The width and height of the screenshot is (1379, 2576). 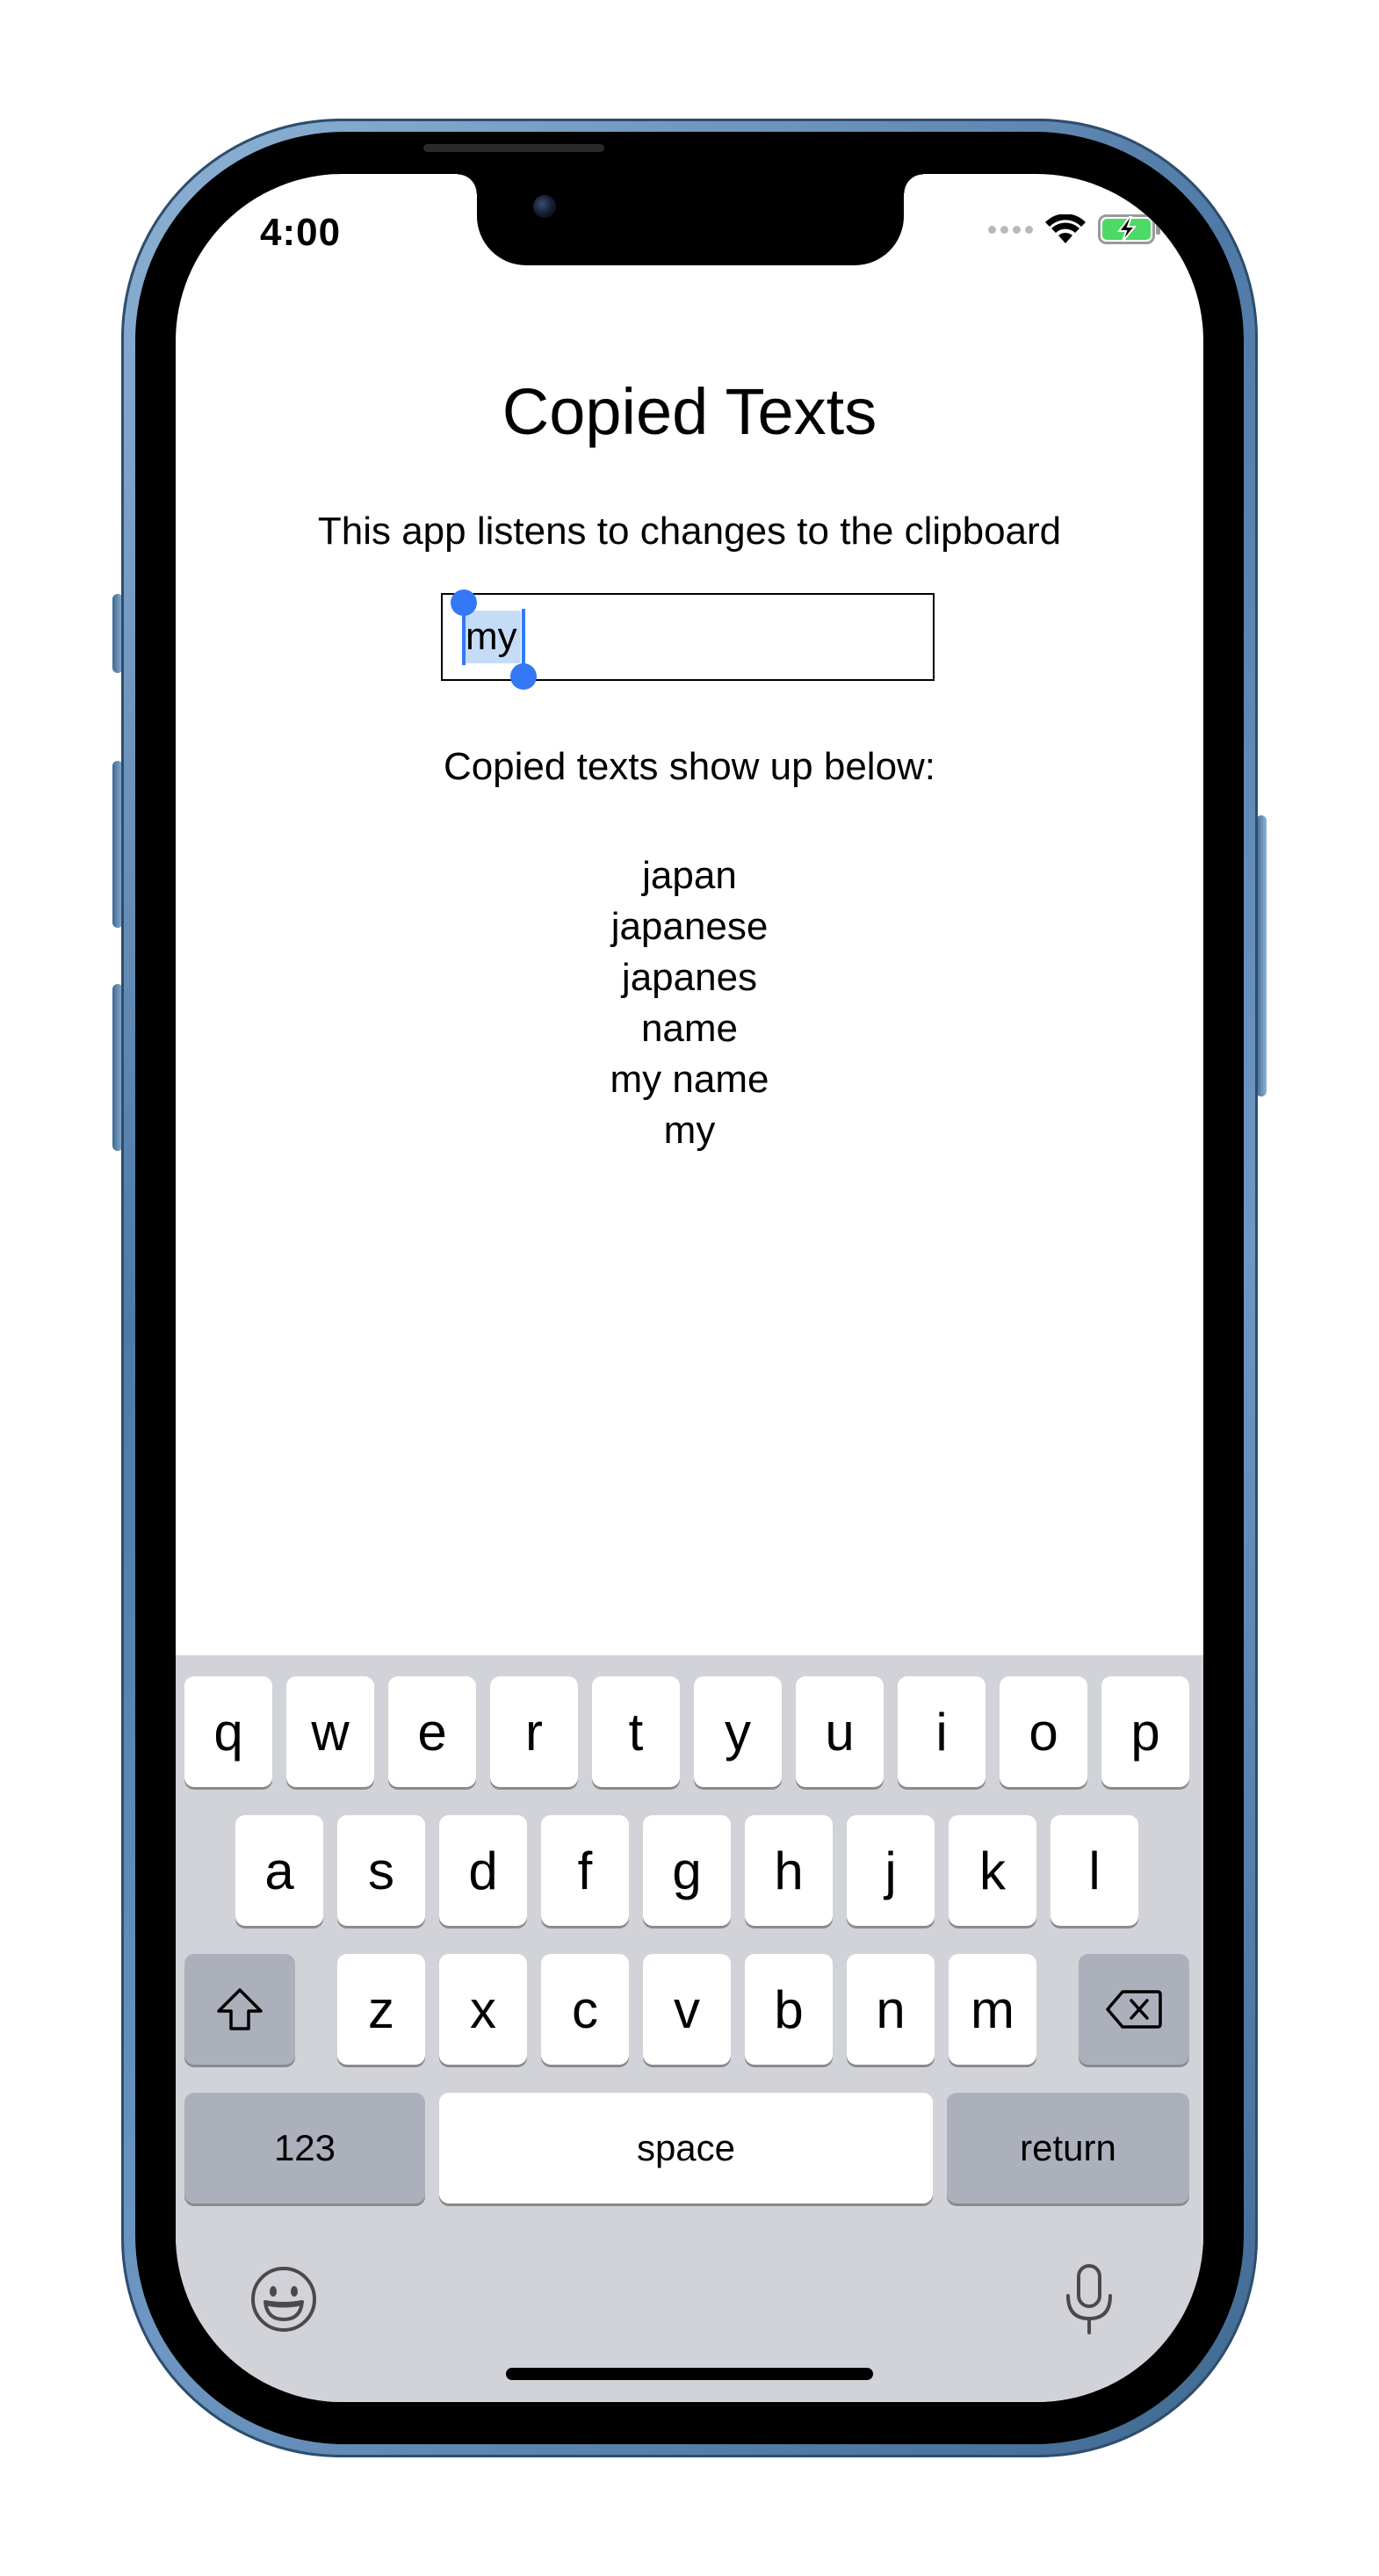 I want to click on cellular-signal-icon, so click(x=1011, y=229).